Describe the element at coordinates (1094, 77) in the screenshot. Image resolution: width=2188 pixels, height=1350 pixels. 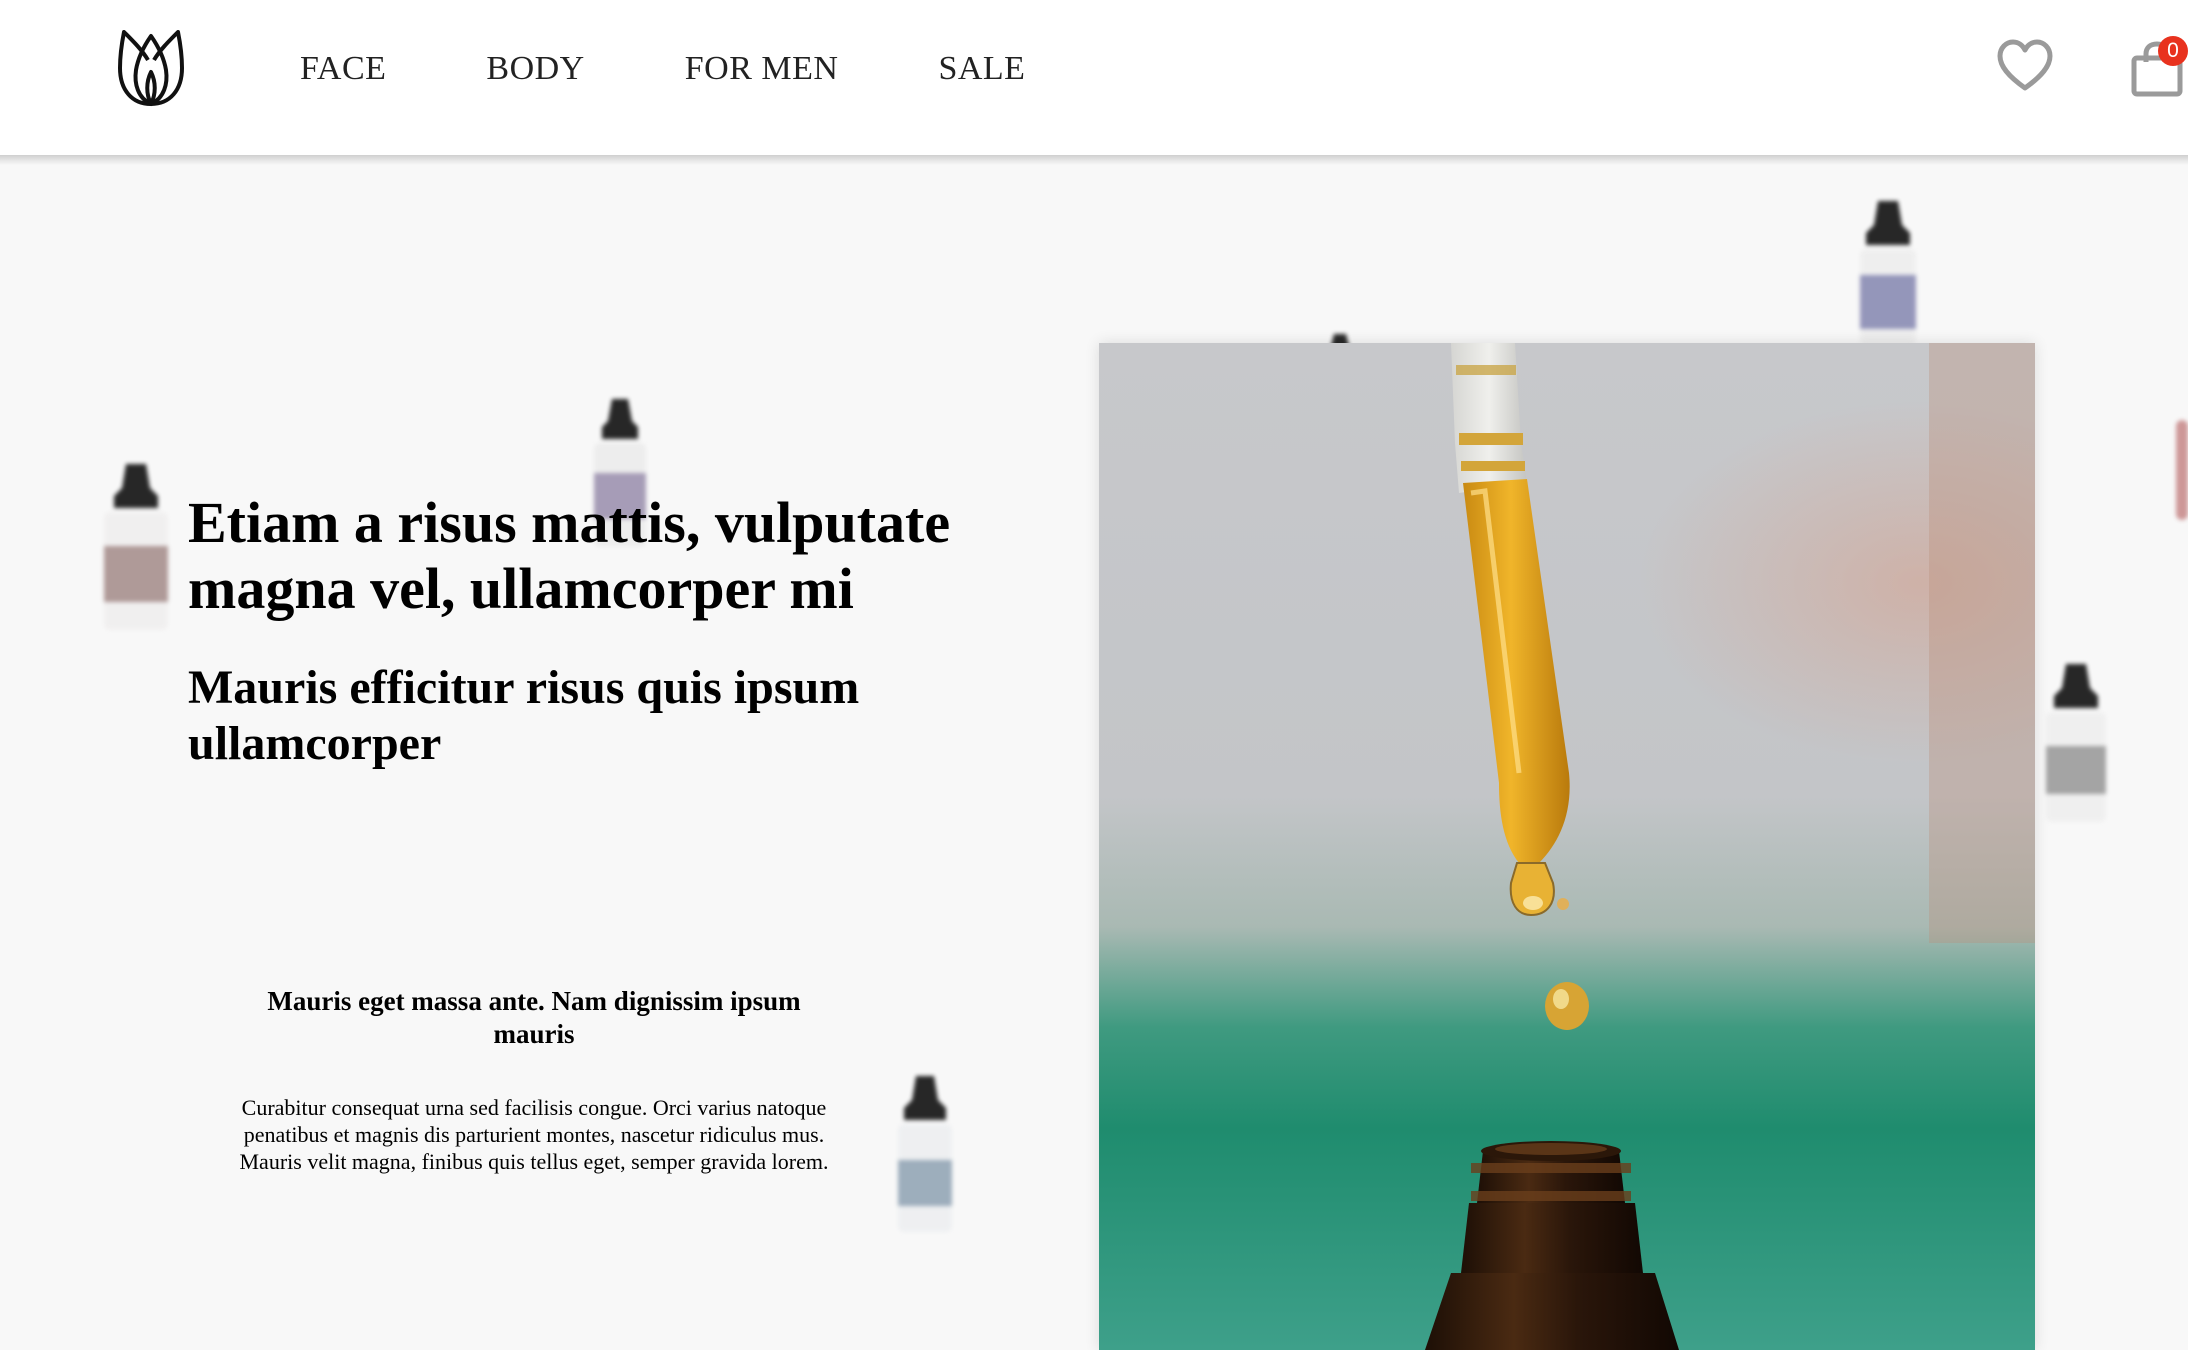
I see `site-header: FACE BODY FOR MEN SALE 0` at that location.